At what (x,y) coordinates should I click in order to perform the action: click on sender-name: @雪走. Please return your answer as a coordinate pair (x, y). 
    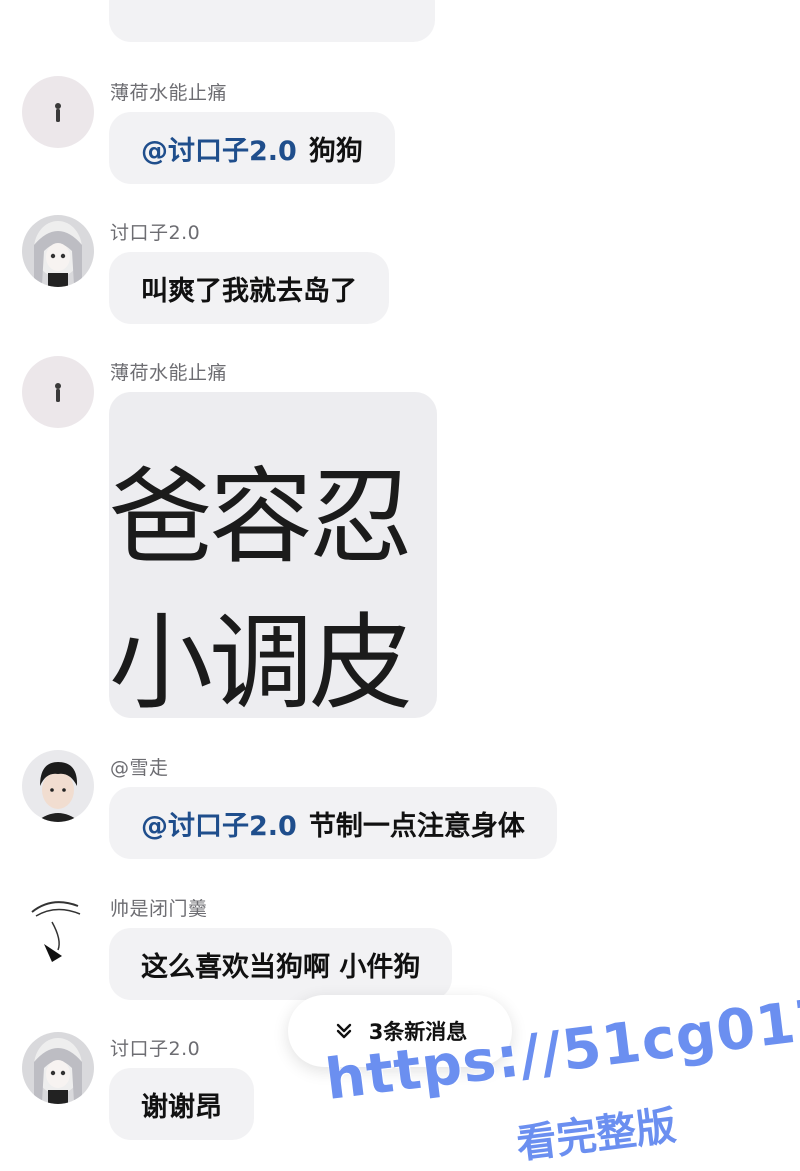
    Looking at the image, I should click on (139, 768).